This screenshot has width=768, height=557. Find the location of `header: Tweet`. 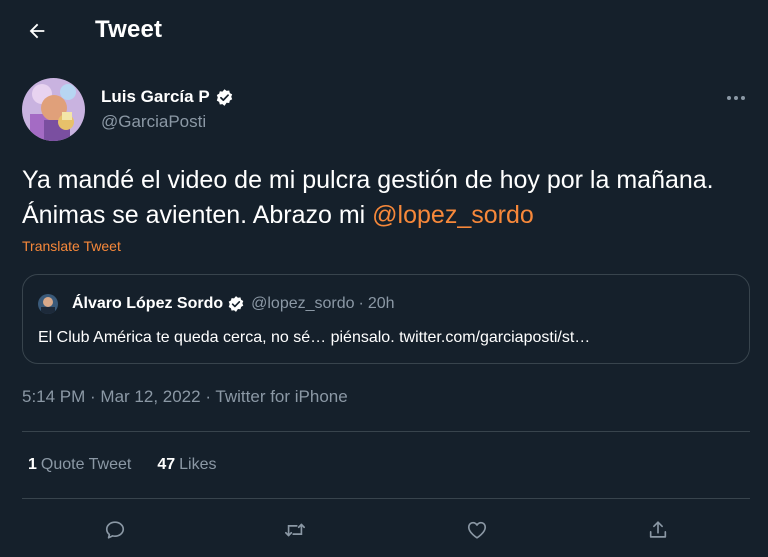

header: Tweet is located at coordinates (384, 31).